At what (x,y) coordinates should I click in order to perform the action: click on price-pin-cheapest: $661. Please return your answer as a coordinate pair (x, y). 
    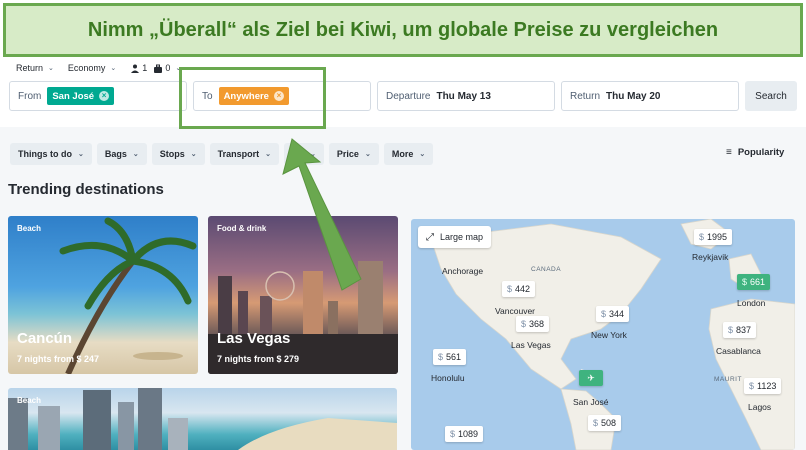
    Looking at the image, I should click on (754, 282).